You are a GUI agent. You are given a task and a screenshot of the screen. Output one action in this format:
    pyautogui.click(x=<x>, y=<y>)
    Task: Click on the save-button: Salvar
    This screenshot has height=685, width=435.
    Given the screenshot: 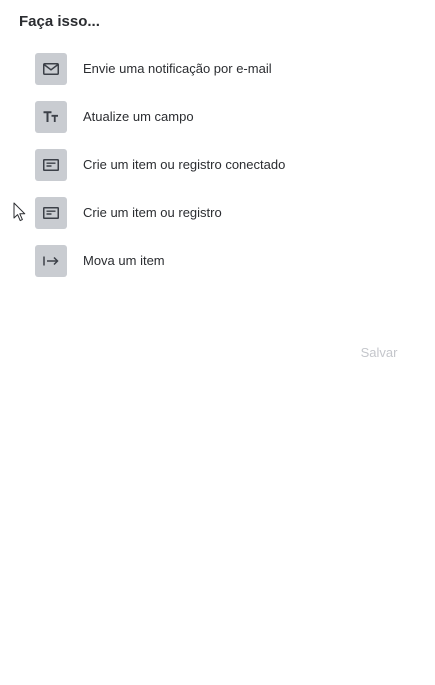 What is the action you would take?
    pyautogui.click(x=379, y=352)
    